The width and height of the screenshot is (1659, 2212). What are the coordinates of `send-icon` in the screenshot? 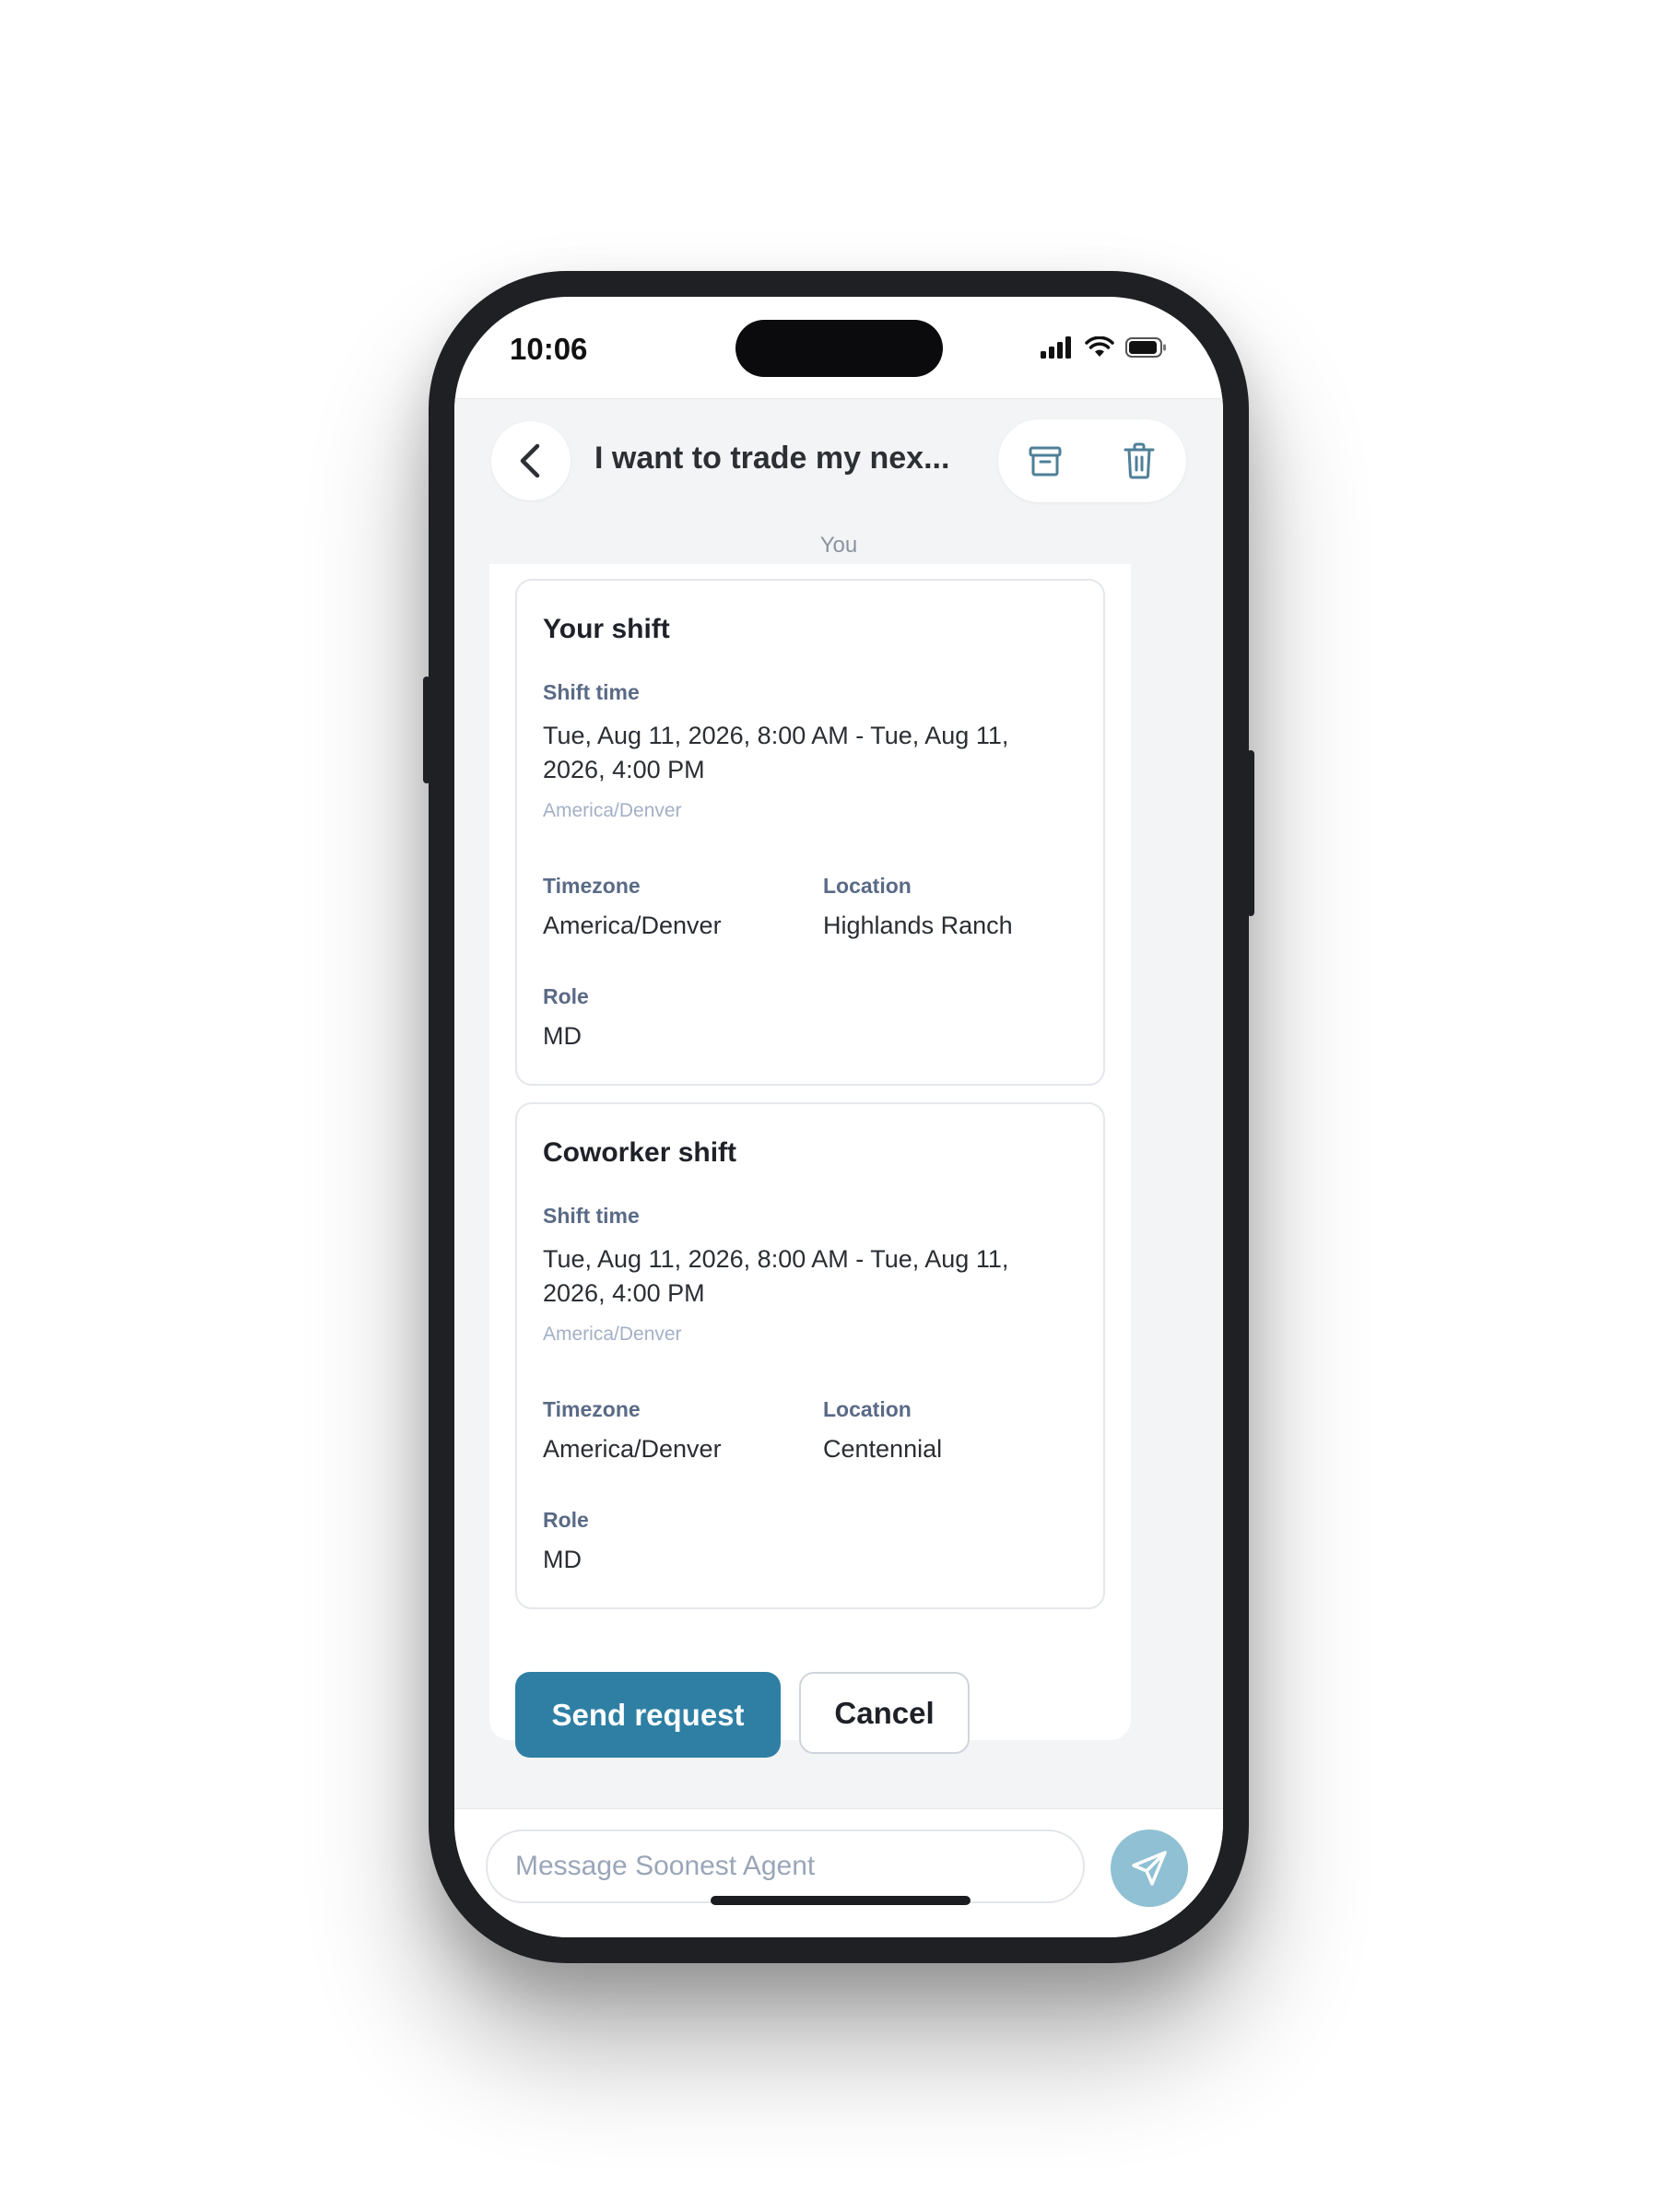 It's located at (1149, 1868).